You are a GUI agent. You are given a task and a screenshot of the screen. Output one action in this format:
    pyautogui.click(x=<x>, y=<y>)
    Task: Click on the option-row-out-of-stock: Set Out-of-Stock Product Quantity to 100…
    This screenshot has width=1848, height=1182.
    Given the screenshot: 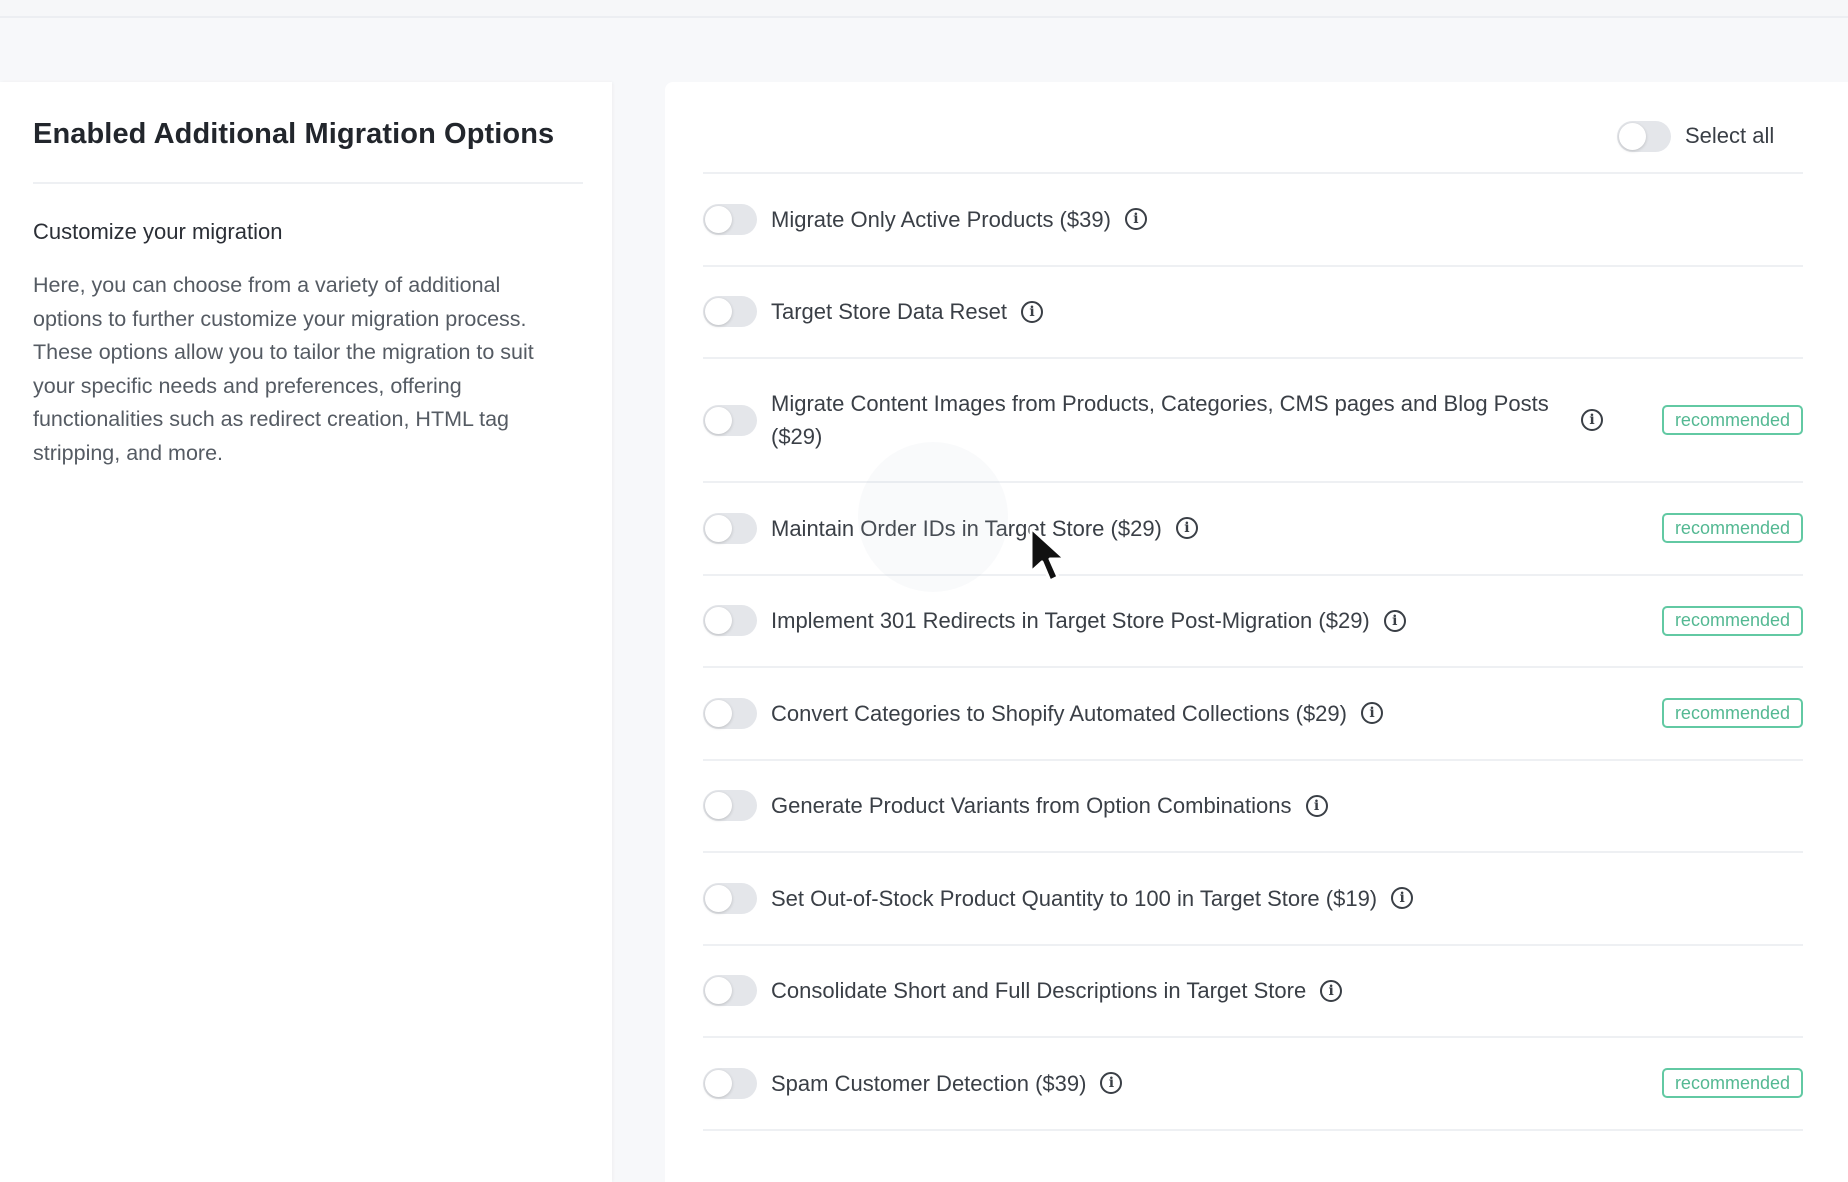 What is the action you would take?
    pyautogui.click(x=1253, y=899)
    